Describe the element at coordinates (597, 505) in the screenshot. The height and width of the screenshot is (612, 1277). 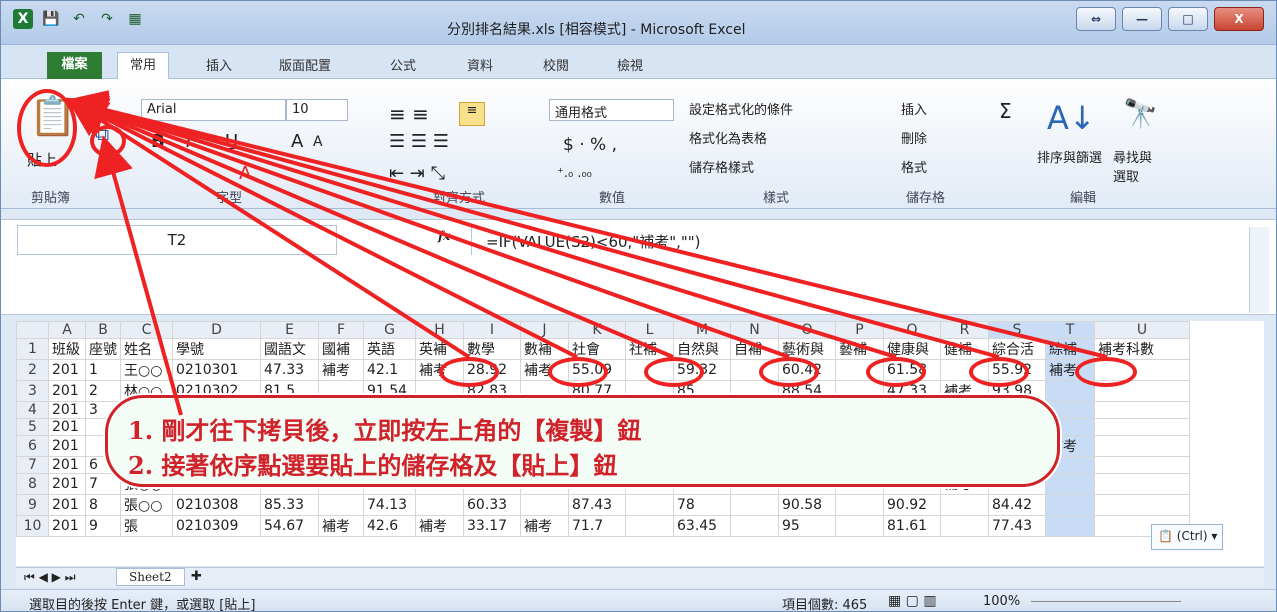
I see `table-cell: 87.43` at that location.